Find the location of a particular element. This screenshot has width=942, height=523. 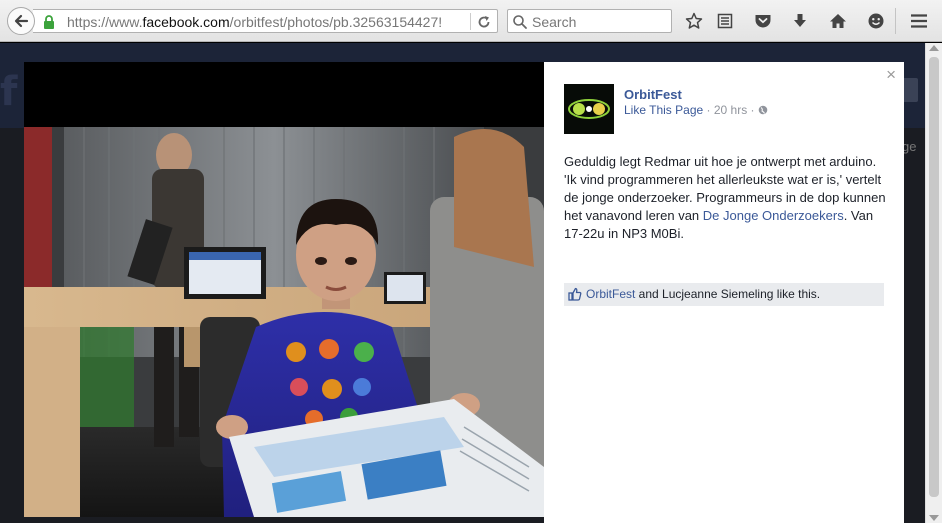

likes-text: and Lucjeanne Siemeling like this. is located at coordinates (728, 294).